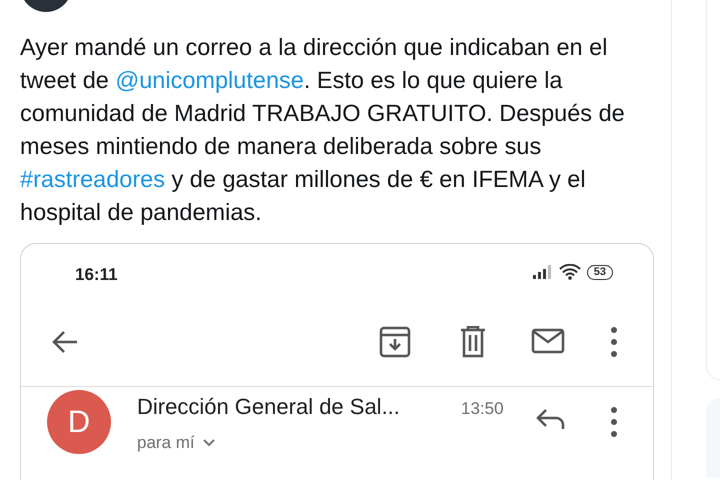 This screenshot has height=480, width=720. Describe the element at coordinates (569, 272) in the screenshot. I see `wifi-icon` at that location.